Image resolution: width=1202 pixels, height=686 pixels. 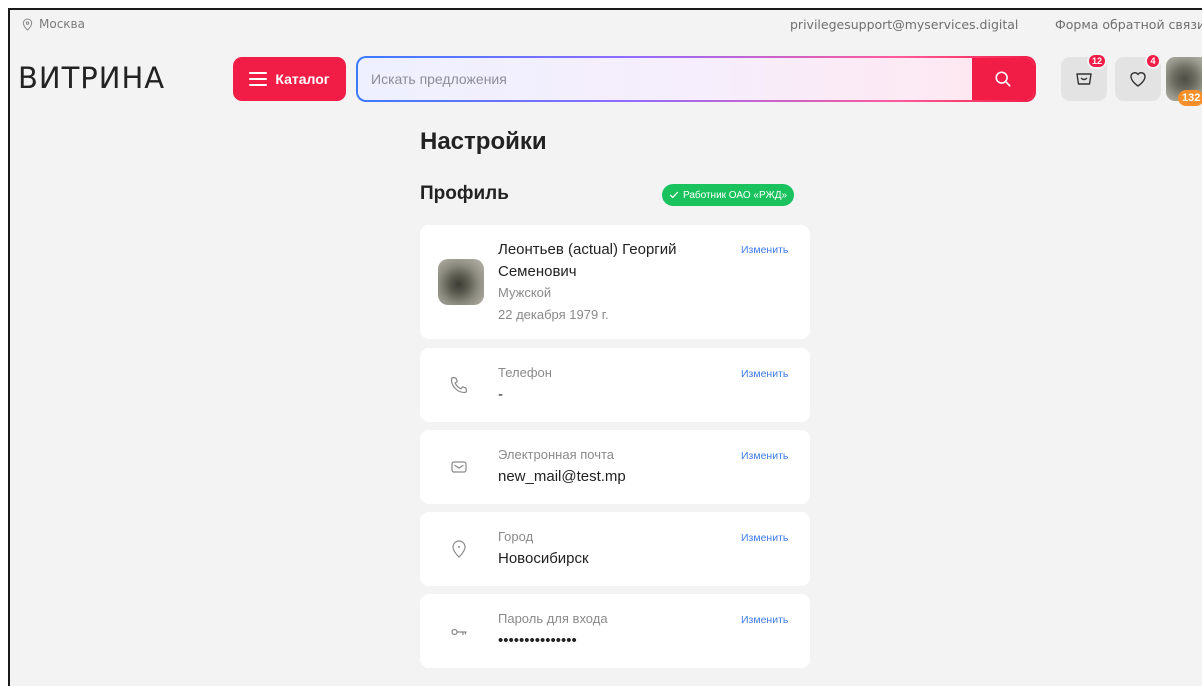 I want to click on phone-icon, so click(x=459, y=385).